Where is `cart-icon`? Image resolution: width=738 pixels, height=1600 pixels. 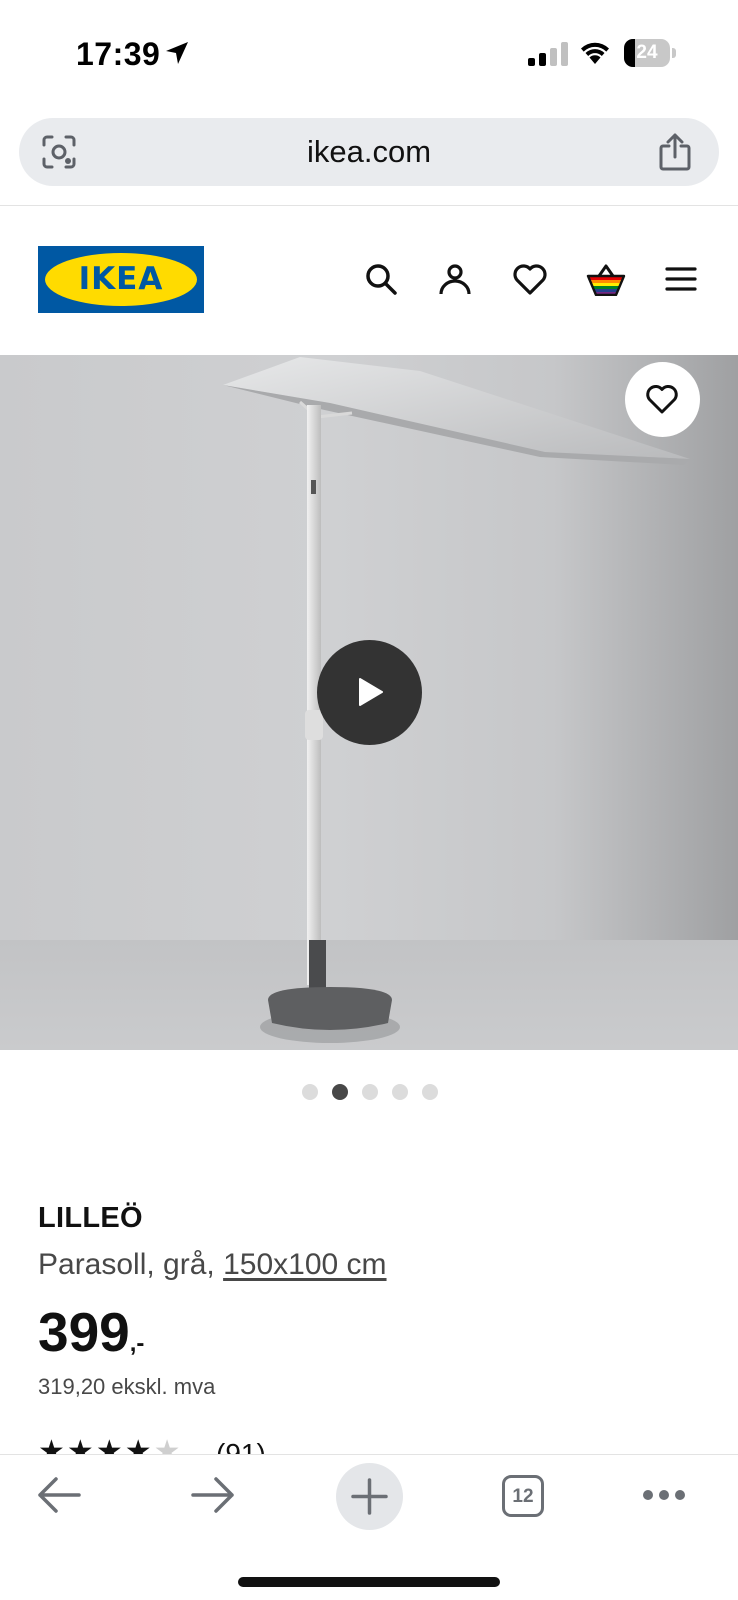
cart-icon is located at coordinates (606, 279).